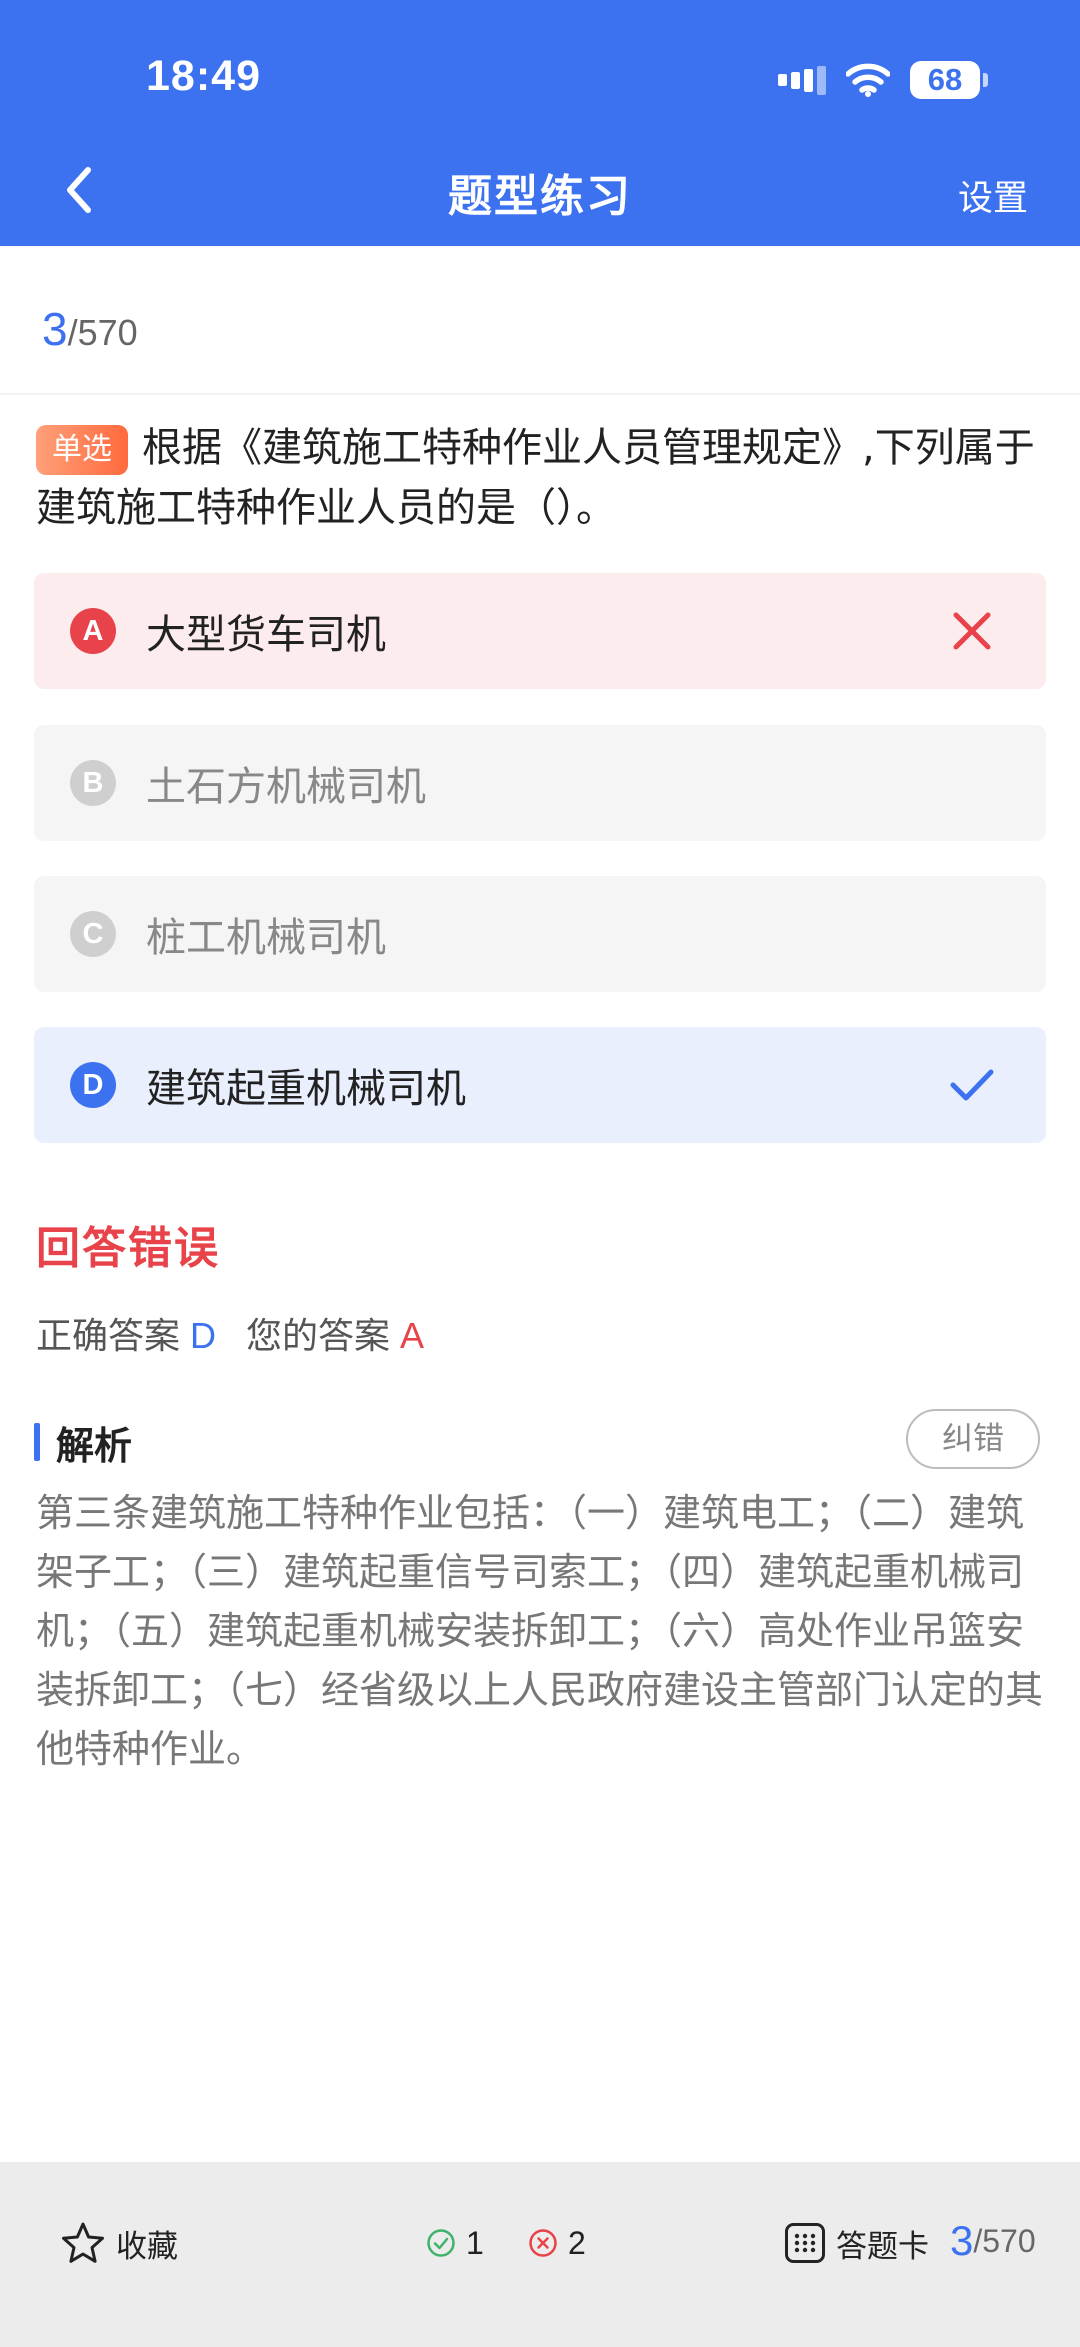 This screenshot has height=2347, width=1080. I want to click on option-d: D 建筑起重机械司机, so click(540, 1085).